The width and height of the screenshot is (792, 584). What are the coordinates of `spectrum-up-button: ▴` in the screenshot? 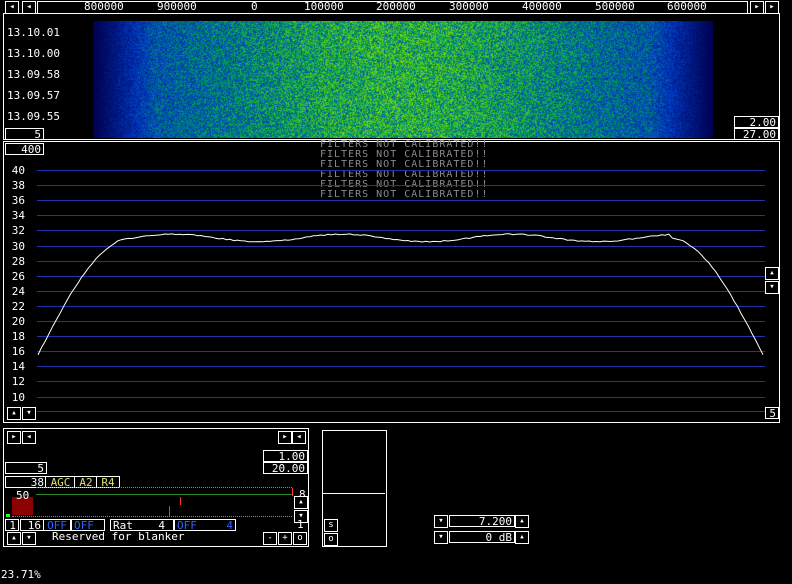 It's located at (772, 273).